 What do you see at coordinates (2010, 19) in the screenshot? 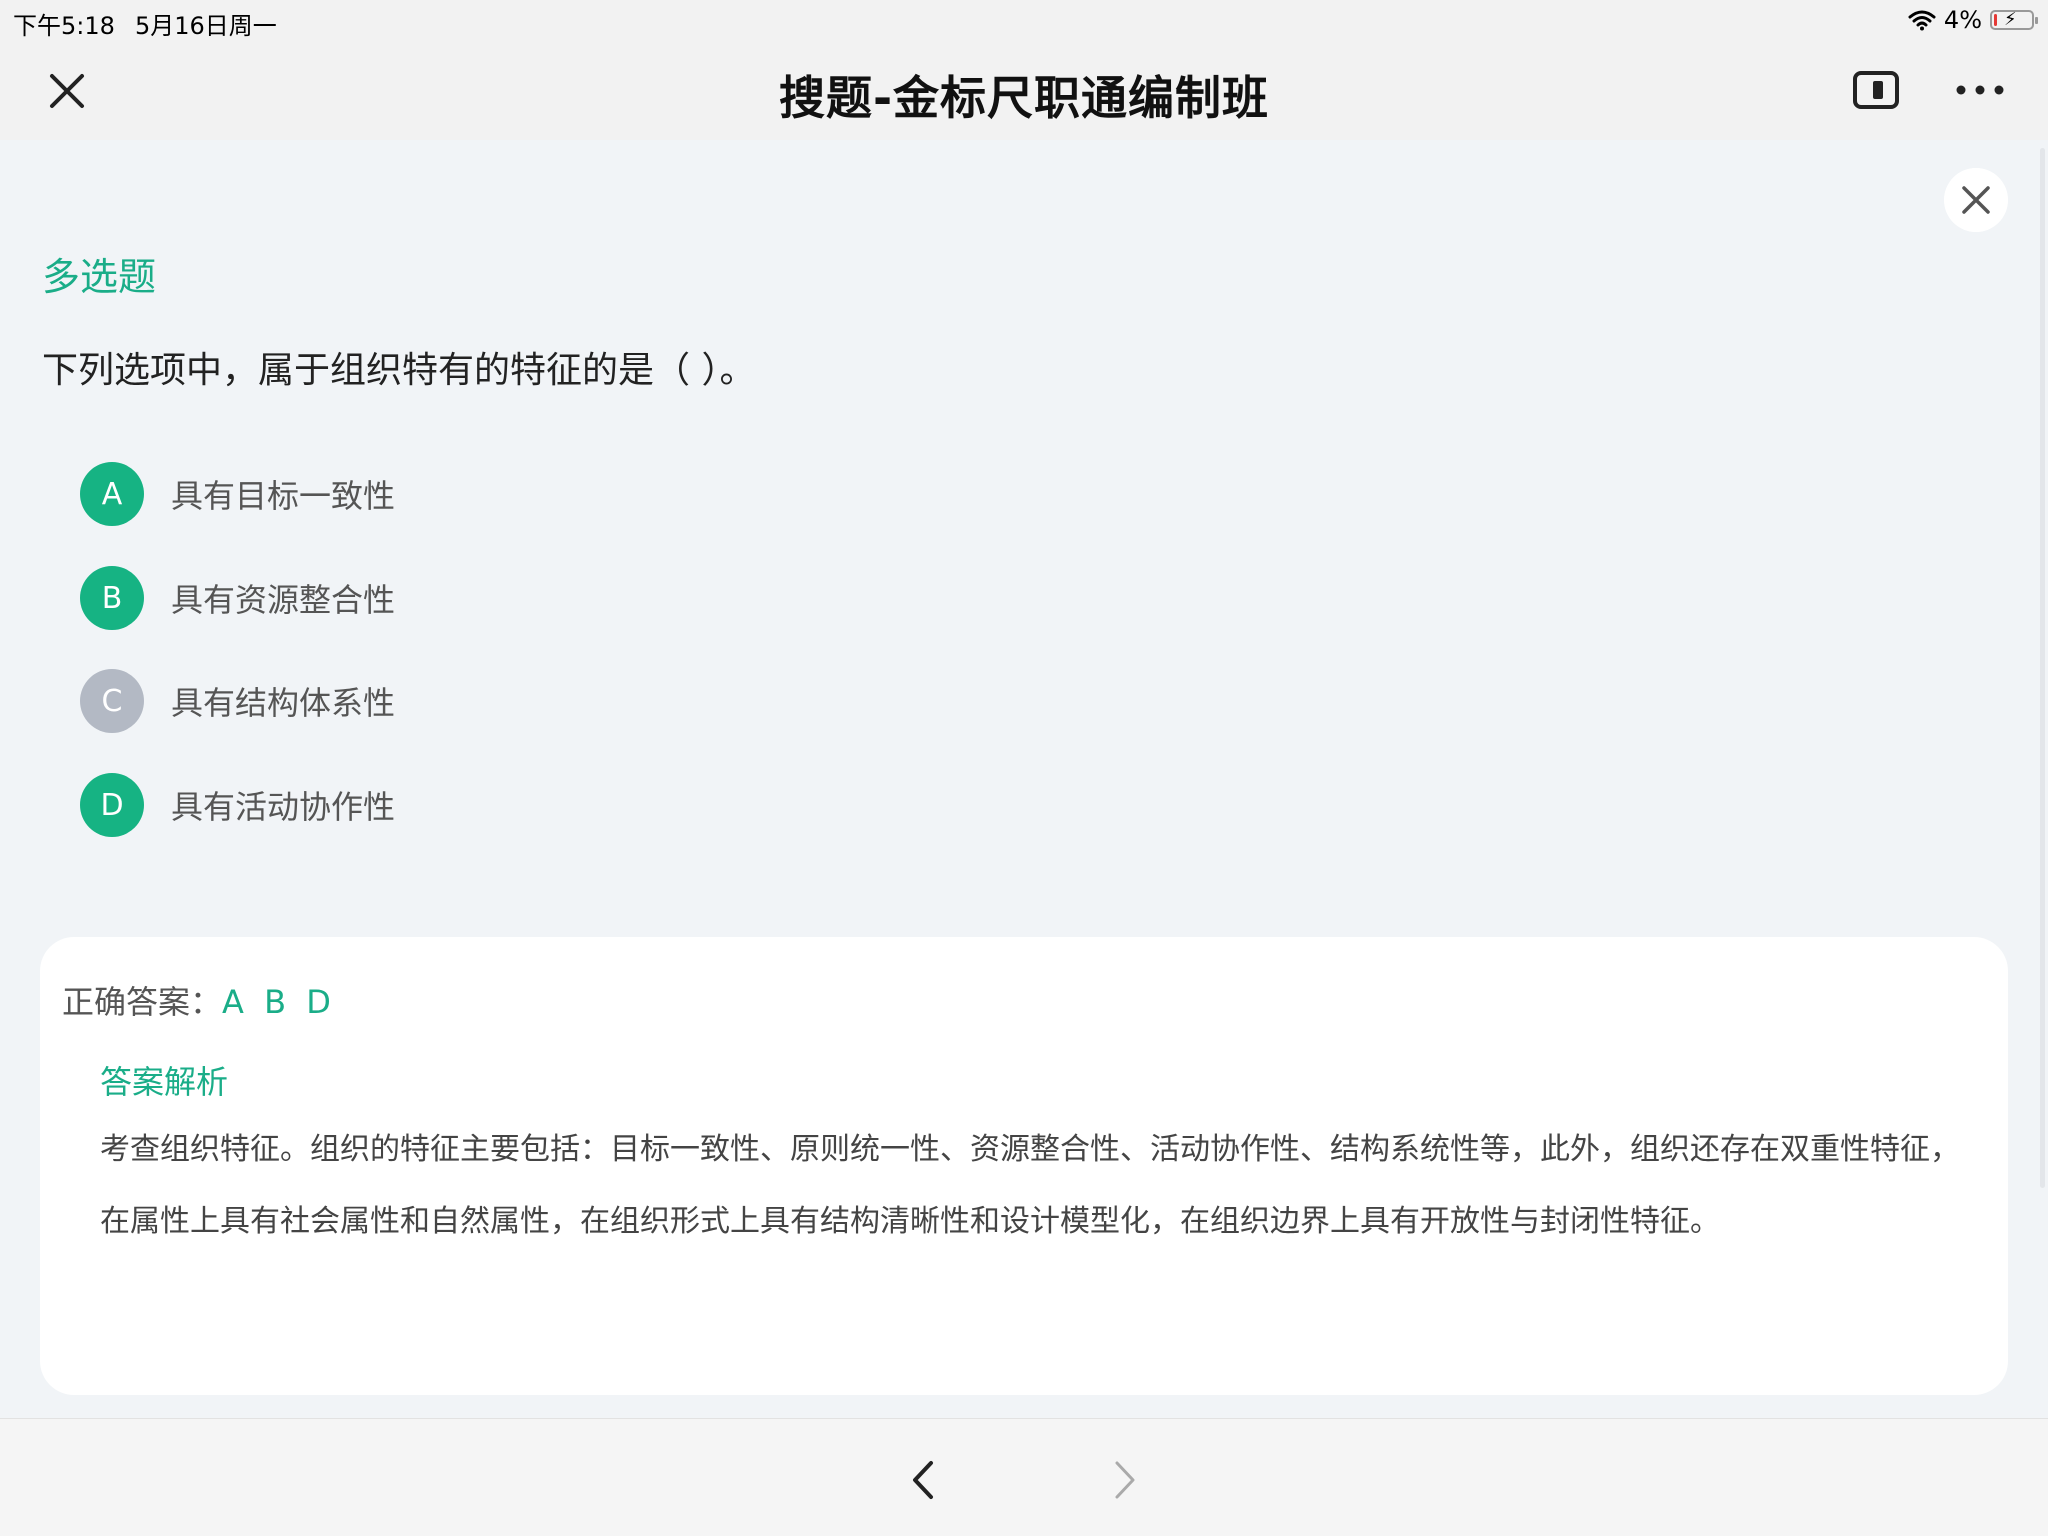
I see `charging-bolt-icon: ⚡` at bounding box center [2010, 19].